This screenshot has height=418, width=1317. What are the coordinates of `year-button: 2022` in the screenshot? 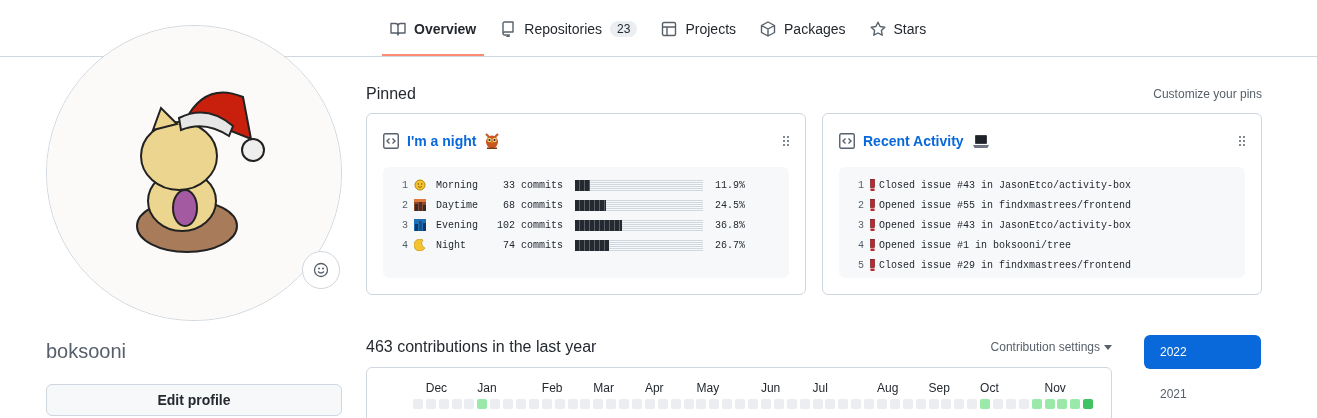 It's located at (1202, 352).